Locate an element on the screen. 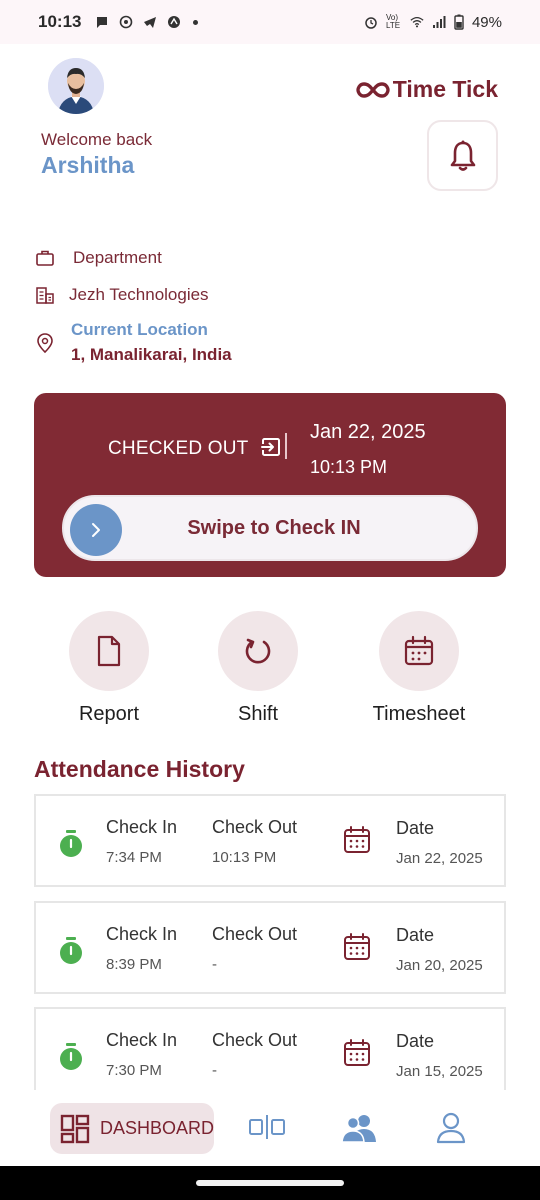 This screenshot has height=1200, width=540. department-row: Department is located at coordinates (98, 258).